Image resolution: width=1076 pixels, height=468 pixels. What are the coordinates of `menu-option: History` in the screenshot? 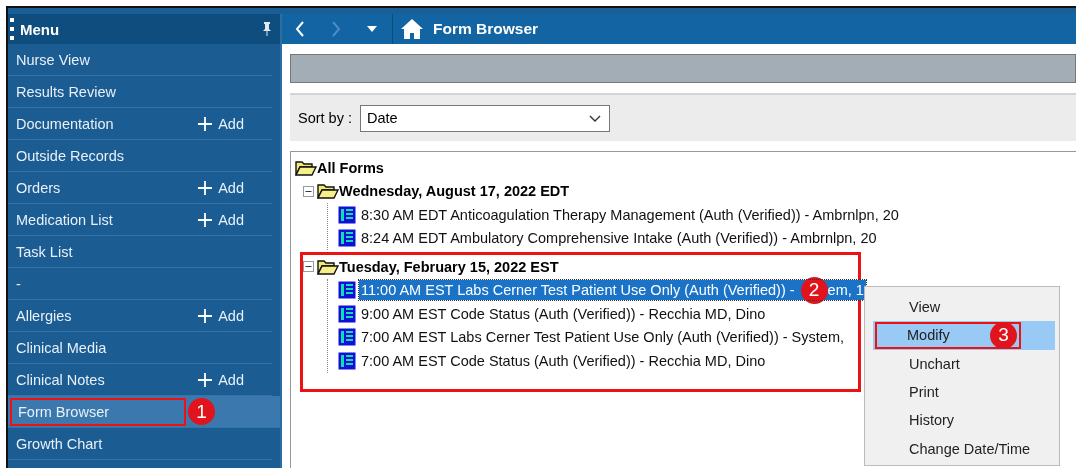 It's located at (962, 420).